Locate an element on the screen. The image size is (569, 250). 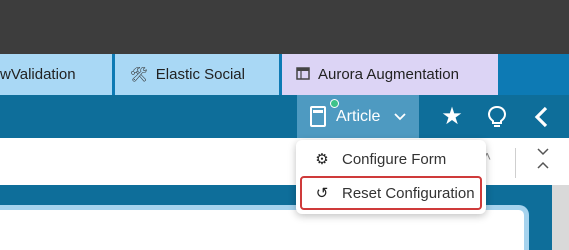
menu-item-configure-form: ⚙ Configure Form is located at coordinates (391, 159).